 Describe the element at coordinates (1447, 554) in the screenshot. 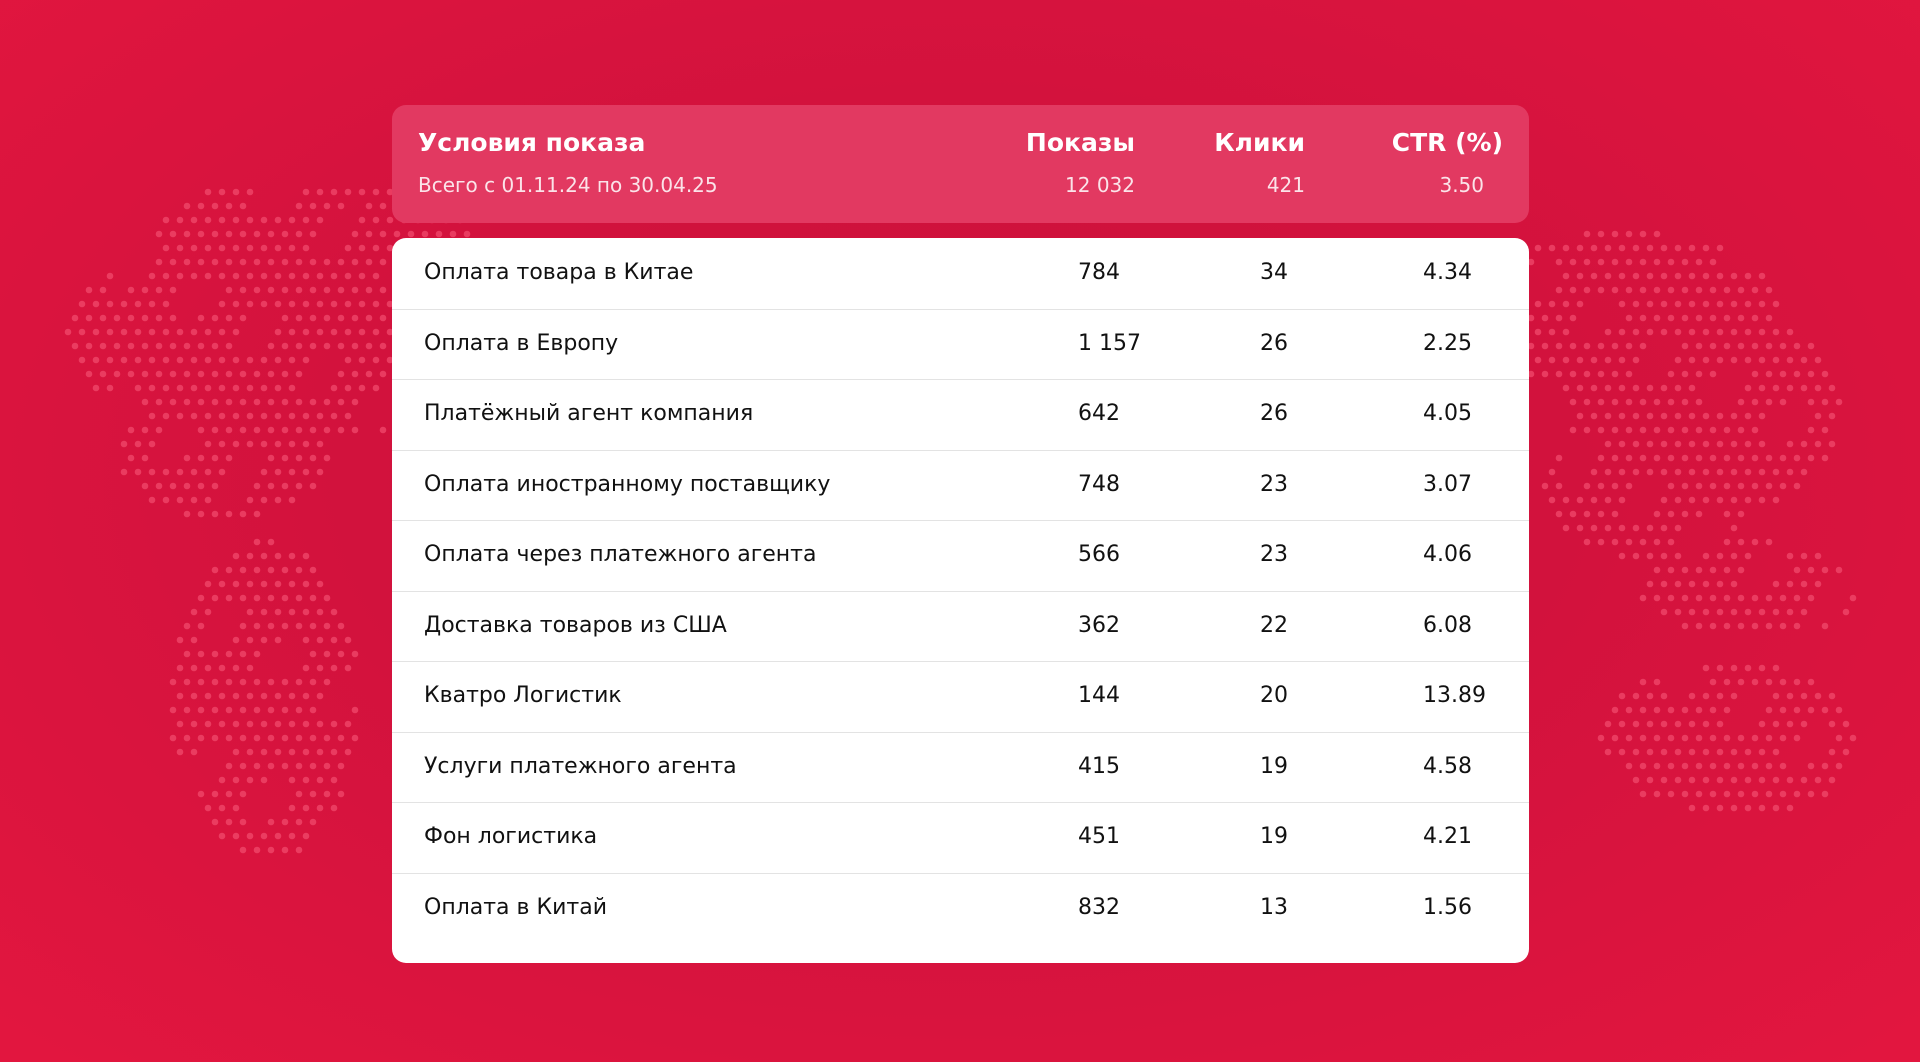

I see `row-ctr: 4.06` at that location.